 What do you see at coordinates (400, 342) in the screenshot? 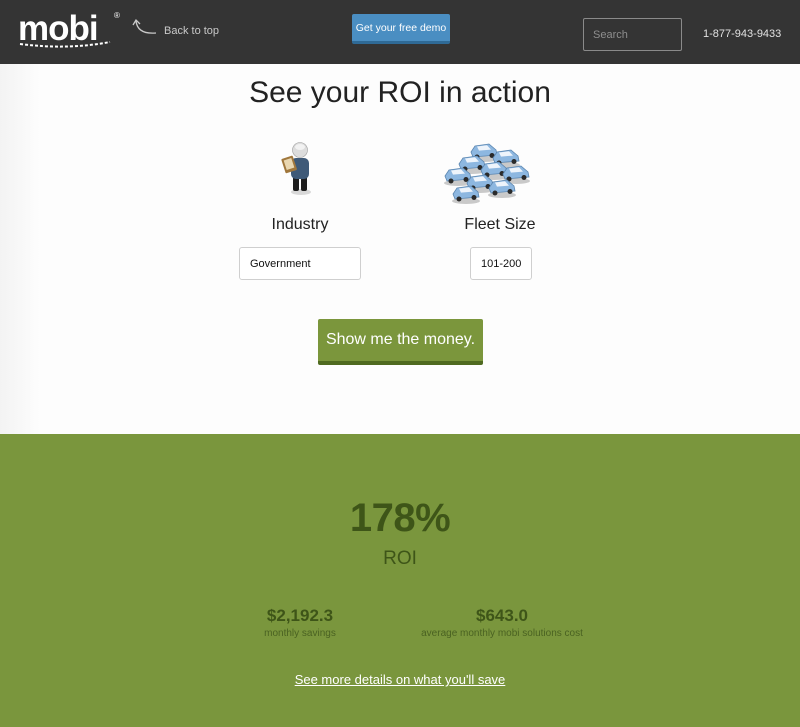
I see `show-money-button: Show me the money.` at bounding box center [400, 342].